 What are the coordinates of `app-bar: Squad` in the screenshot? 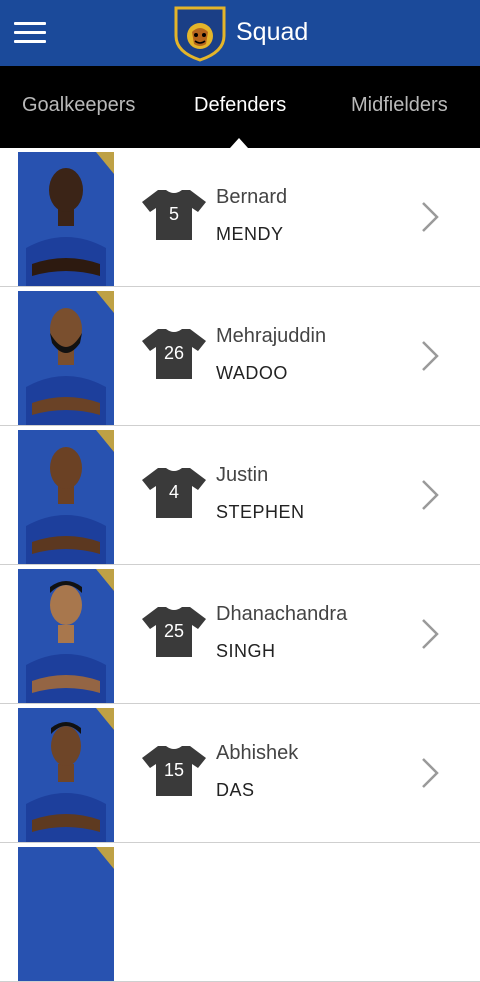 It's located at (240, 33).